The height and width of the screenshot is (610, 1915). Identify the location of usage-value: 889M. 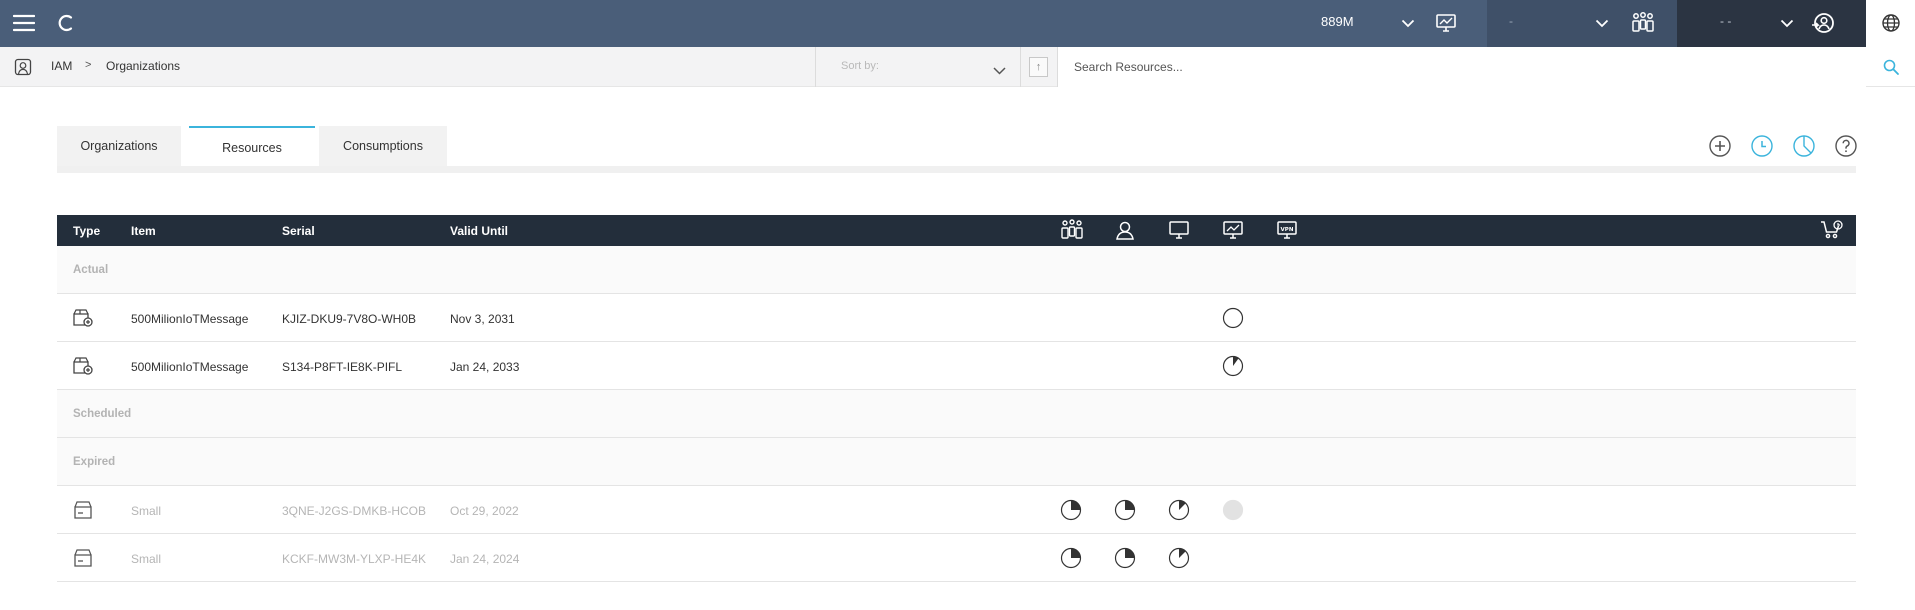
(1337, 21).